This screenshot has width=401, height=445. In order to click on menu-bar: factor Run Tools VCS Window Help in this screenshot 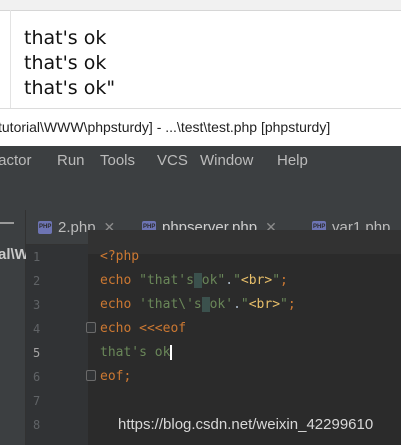, I will do `click(200, 161)`.